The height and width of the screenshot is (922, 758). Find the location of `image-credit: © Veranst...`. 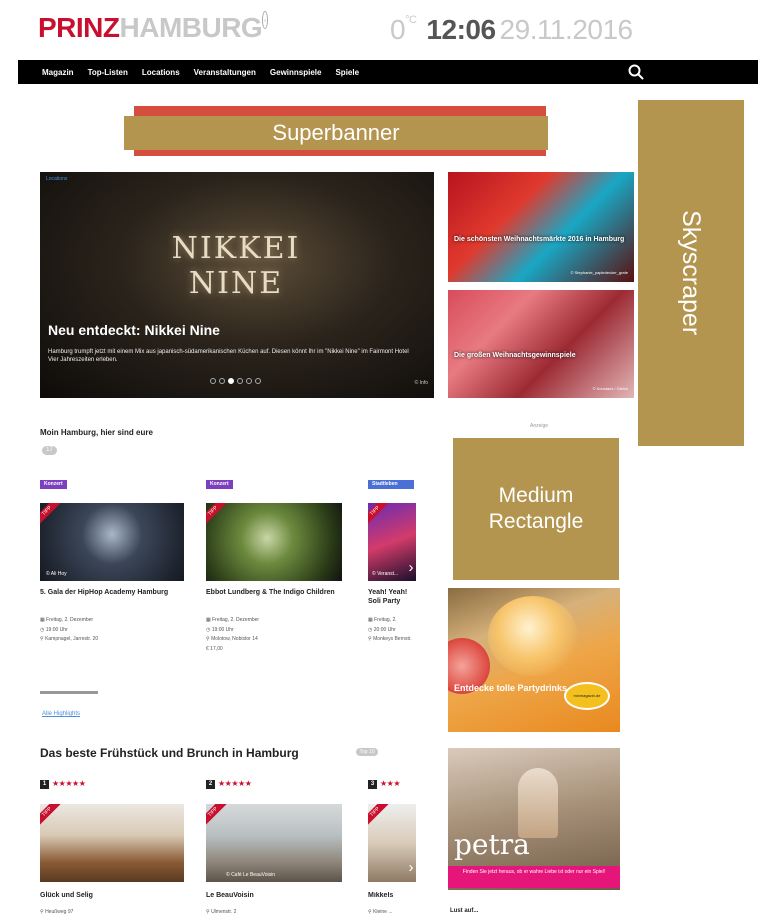

image-credit: © Veranst... is located at coordinates (385, 574).